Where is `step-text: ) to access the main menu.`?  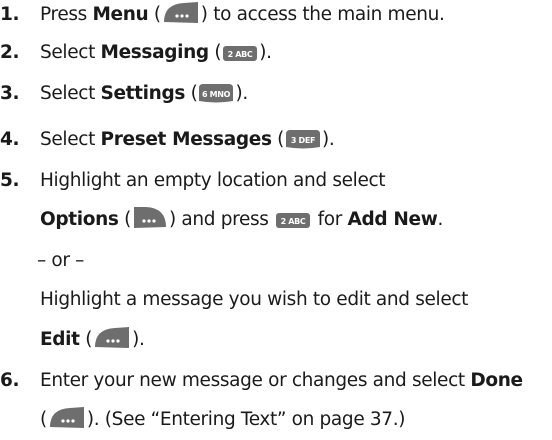
step-text: ) to access the main menu. is located at coordinates (322, 14).